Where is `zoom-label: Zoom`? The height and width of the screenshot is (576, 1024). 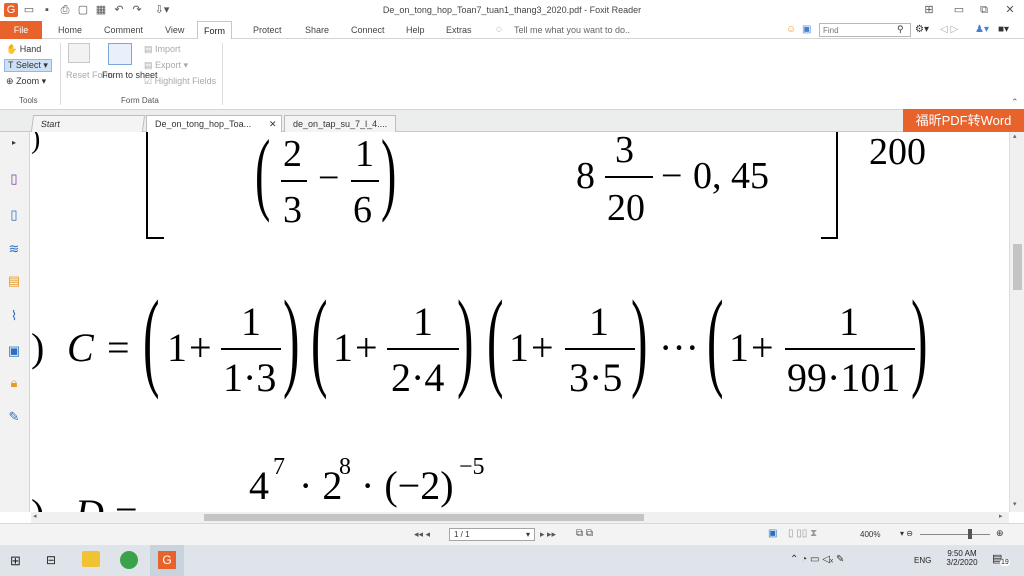 zoom-label: Zoom is located at coordinates (28, 81).